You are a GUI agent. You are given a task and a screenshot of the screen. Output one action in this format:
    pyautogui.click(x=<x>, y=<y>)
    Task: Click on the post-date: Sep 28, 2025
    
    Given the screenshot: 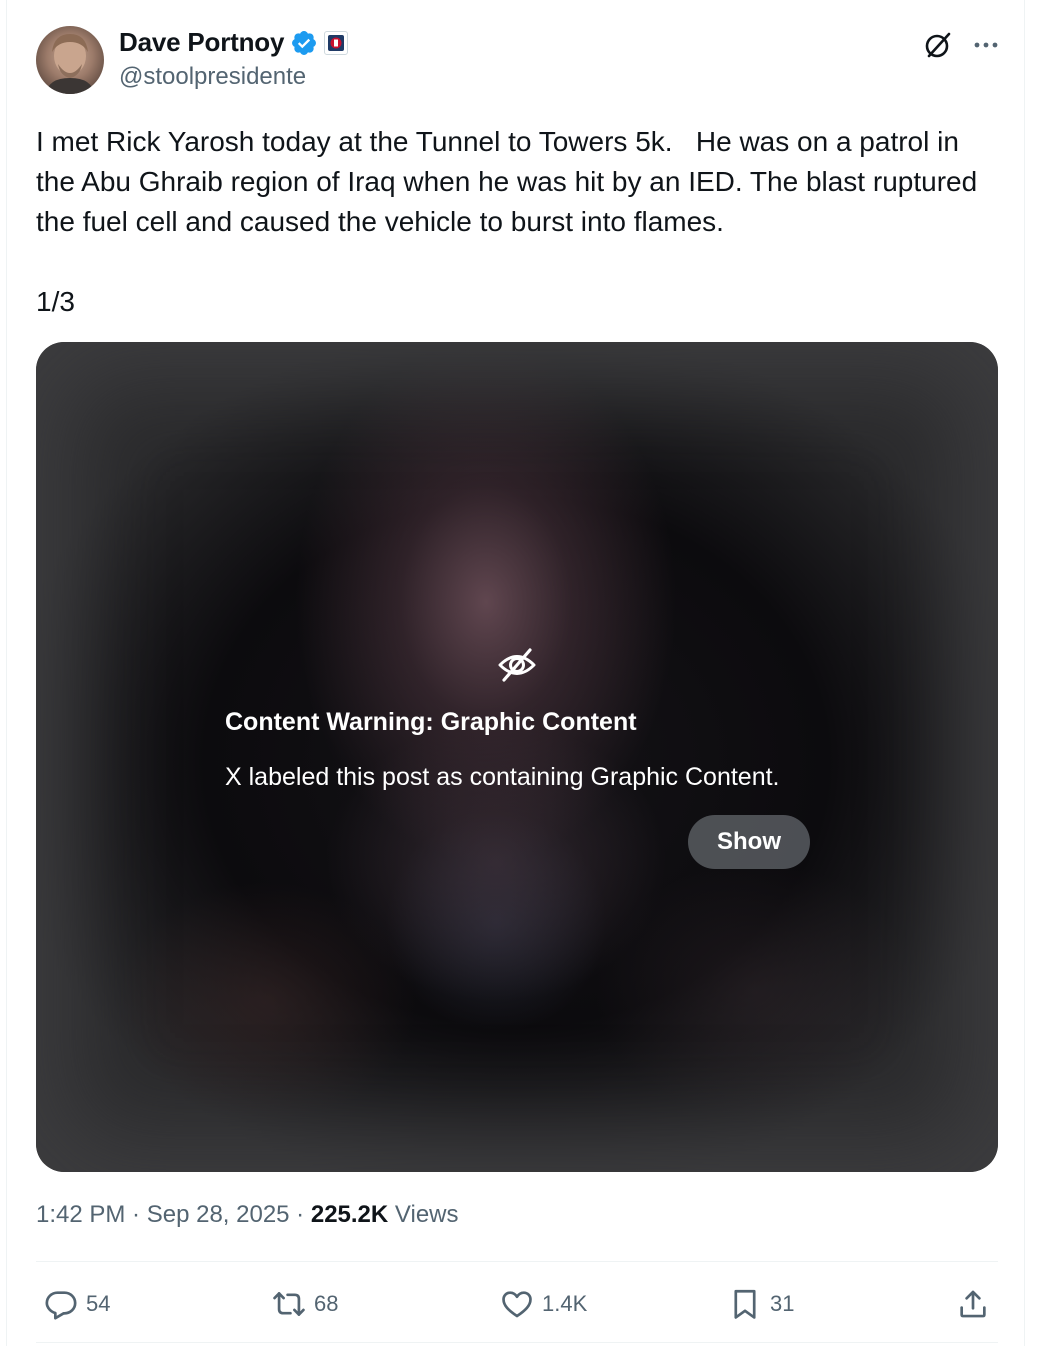 What is the action you would take?
    pyautogui.click(x=218, y=1214)
    